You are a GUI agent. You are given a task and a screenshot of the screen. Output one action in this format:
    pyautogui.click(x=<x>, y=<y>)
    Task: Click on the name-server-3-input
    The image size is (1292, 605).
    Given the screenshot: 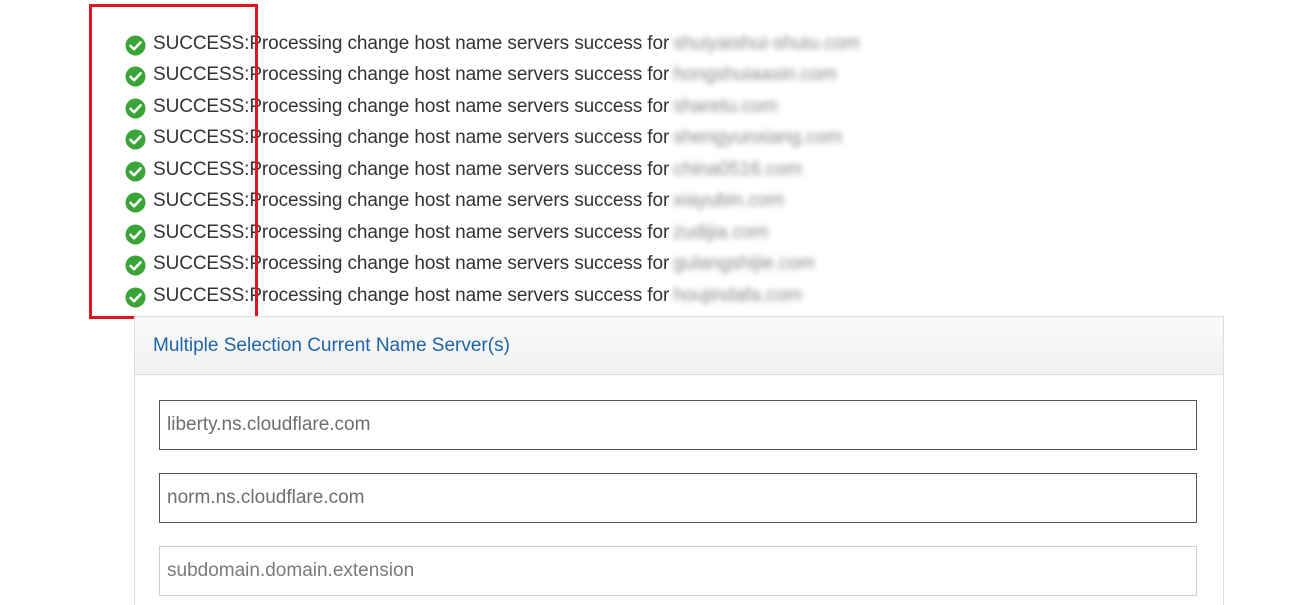 What is the action you would take?
    pyautogui.click(x=678, y=571)
    